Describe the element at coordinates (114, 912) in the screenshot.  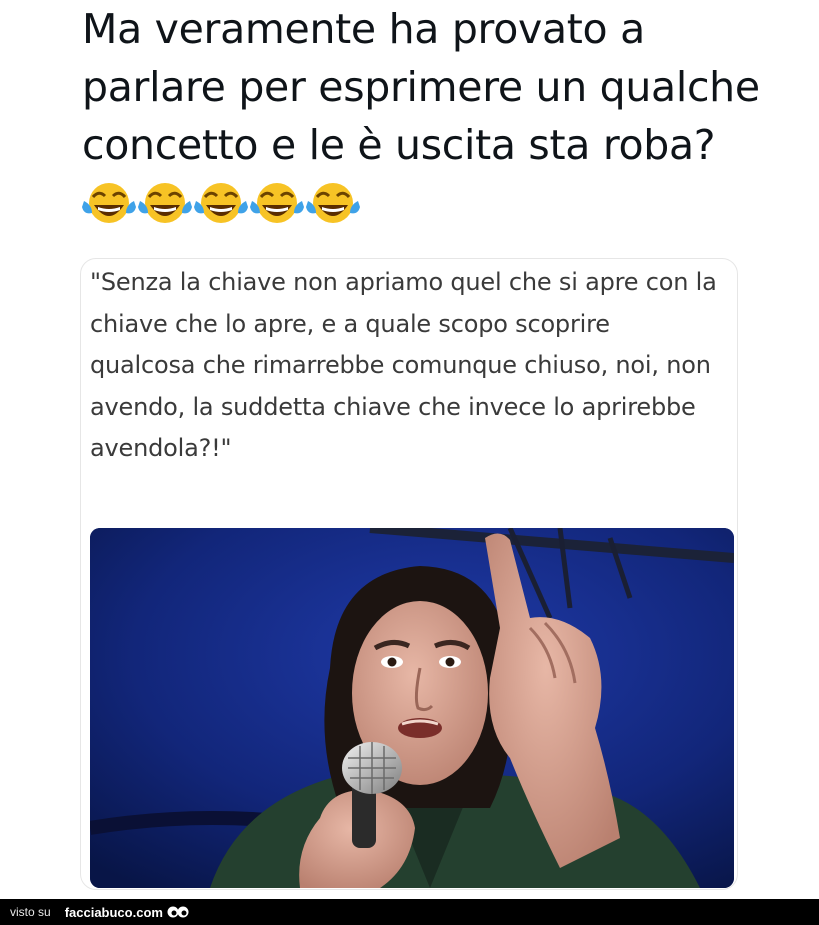
I see `facciabuco-brand: facciabuco.com` at that location.